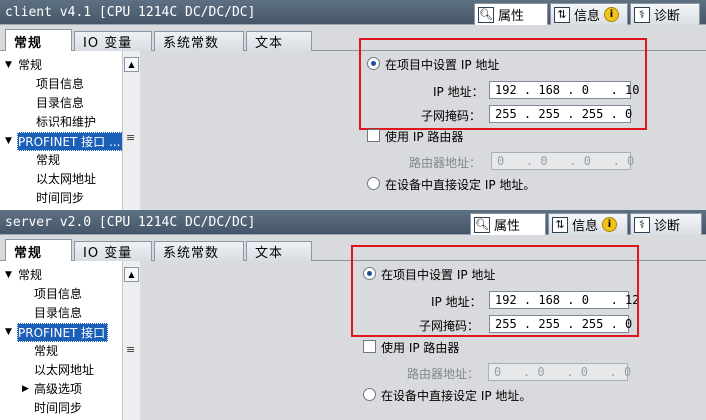  Describe the element at coordinates (130, 222) in the screenshot. I see `panel-title: server v2.0 [CPU 1214C DC/DC/DC]` at that location.